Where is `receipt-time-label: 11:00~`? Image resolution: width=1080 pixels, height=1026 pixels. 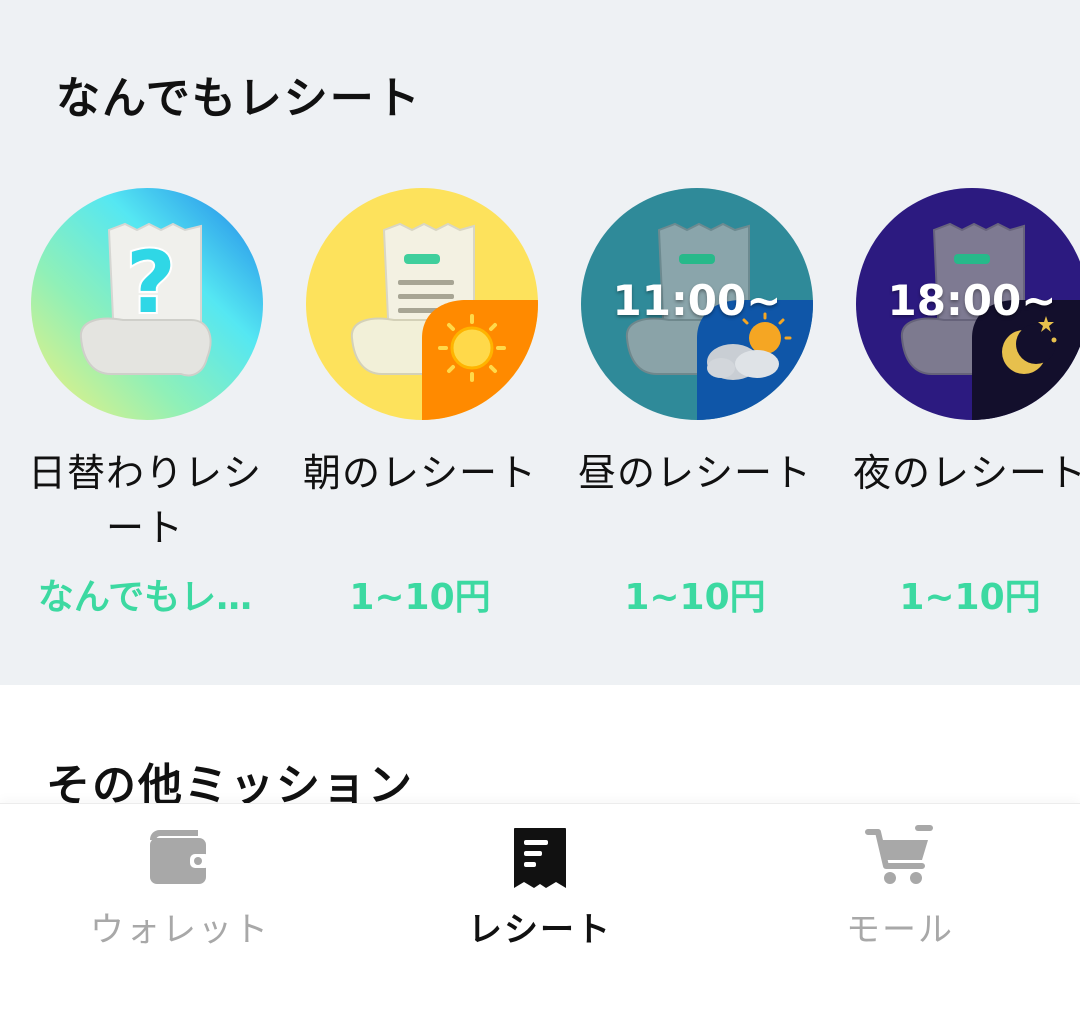
receipt-time-label: 11:00~ is located at coordinates (697, 300).